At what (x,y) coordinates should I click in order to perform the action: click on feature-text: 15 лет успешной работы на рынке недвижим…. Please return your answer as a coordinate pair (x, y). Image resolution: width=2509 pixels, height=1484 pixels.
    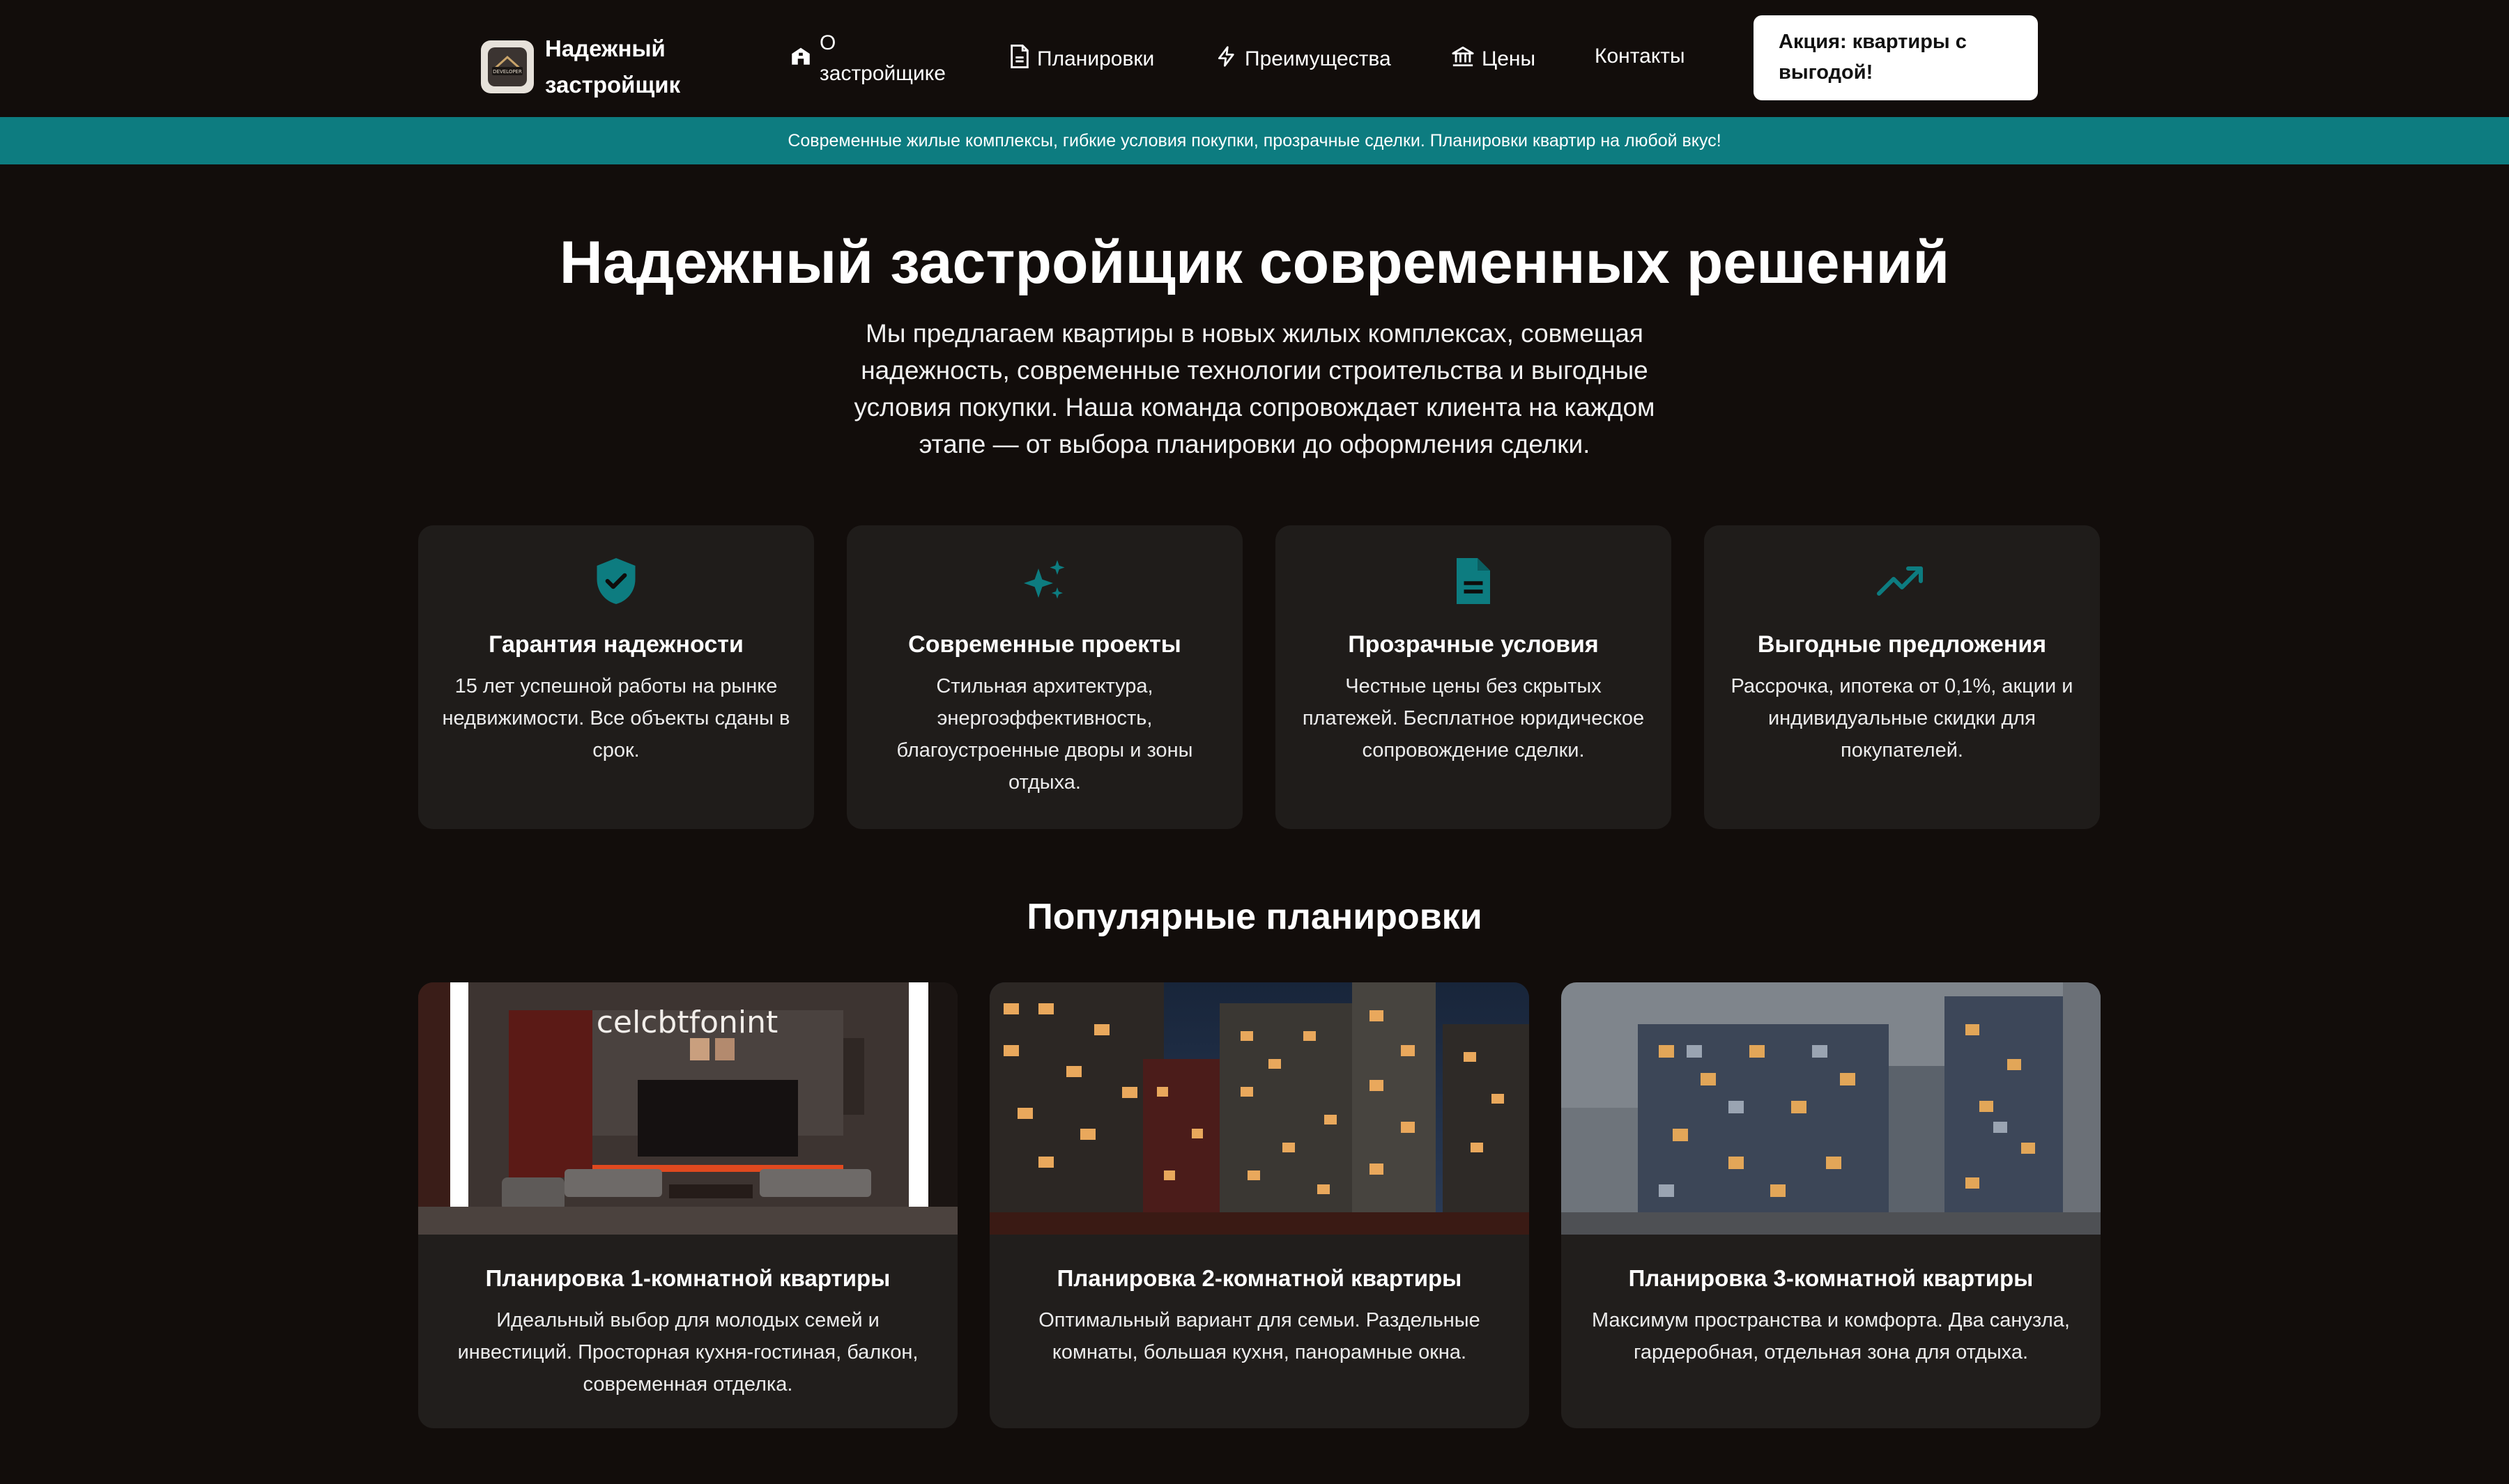
    Looking at the image, I should click on (616, 719).